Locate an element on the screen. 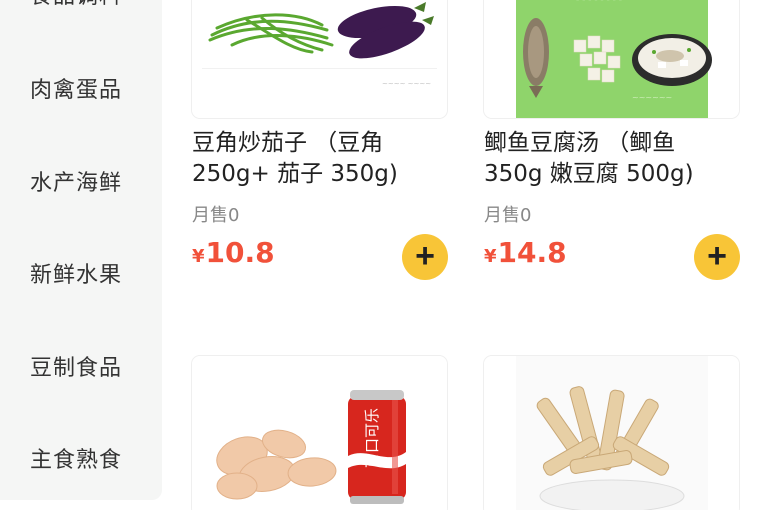 This screenshot has height=510, width=768. product-price: ¥10.8 is located at coordinates (233, 252).